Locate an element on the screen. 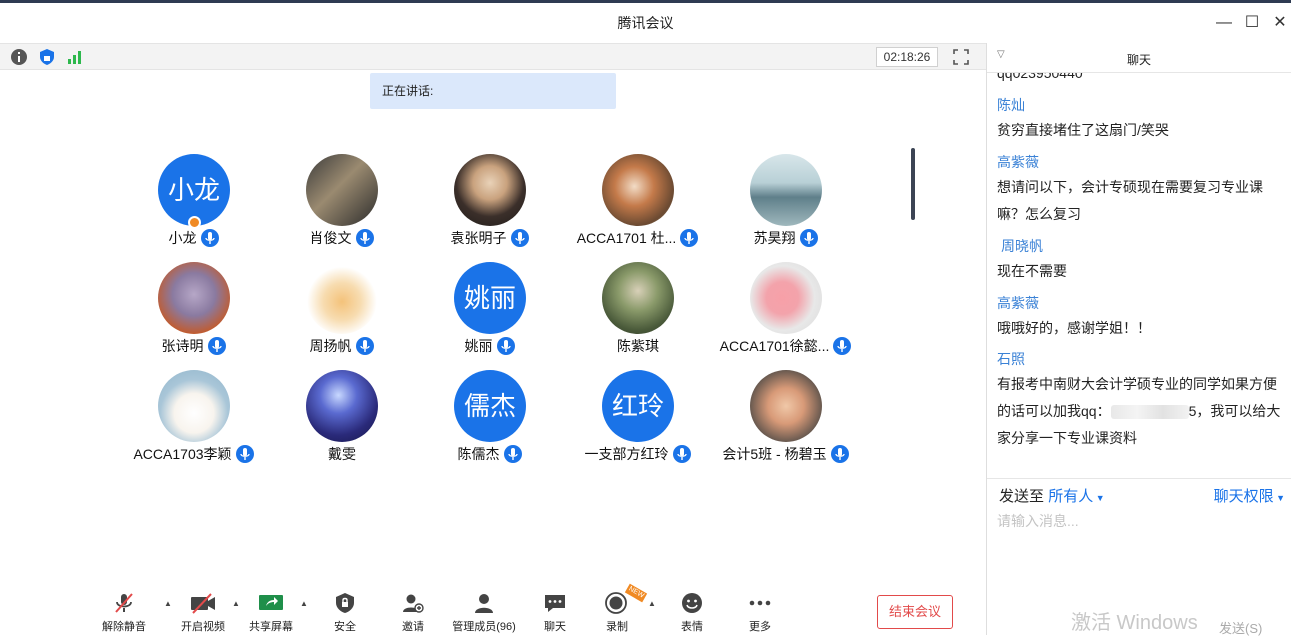 The image size is (1291, 637). security-button: 安全 is located at coordinates (345, 613).